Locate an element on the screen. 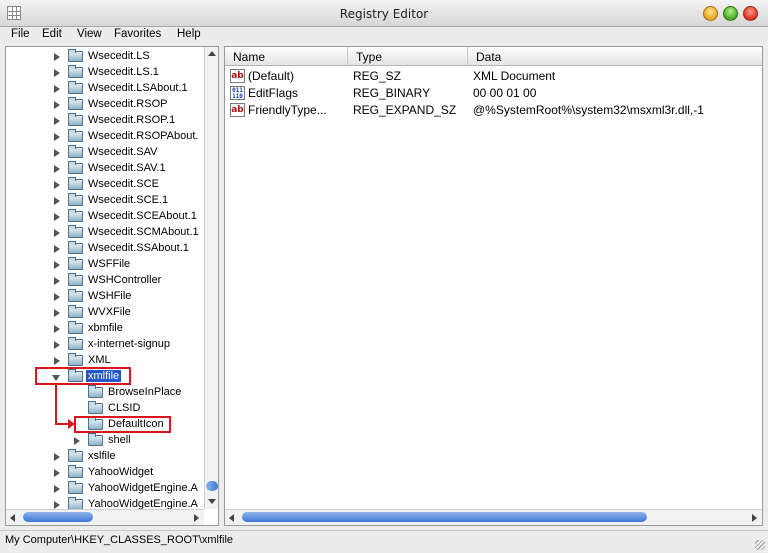 The height and width of the screenshot is (553, 768). tree-item-label: Wsecedit.RSOPAbout. is located at coordinates (143, 136).